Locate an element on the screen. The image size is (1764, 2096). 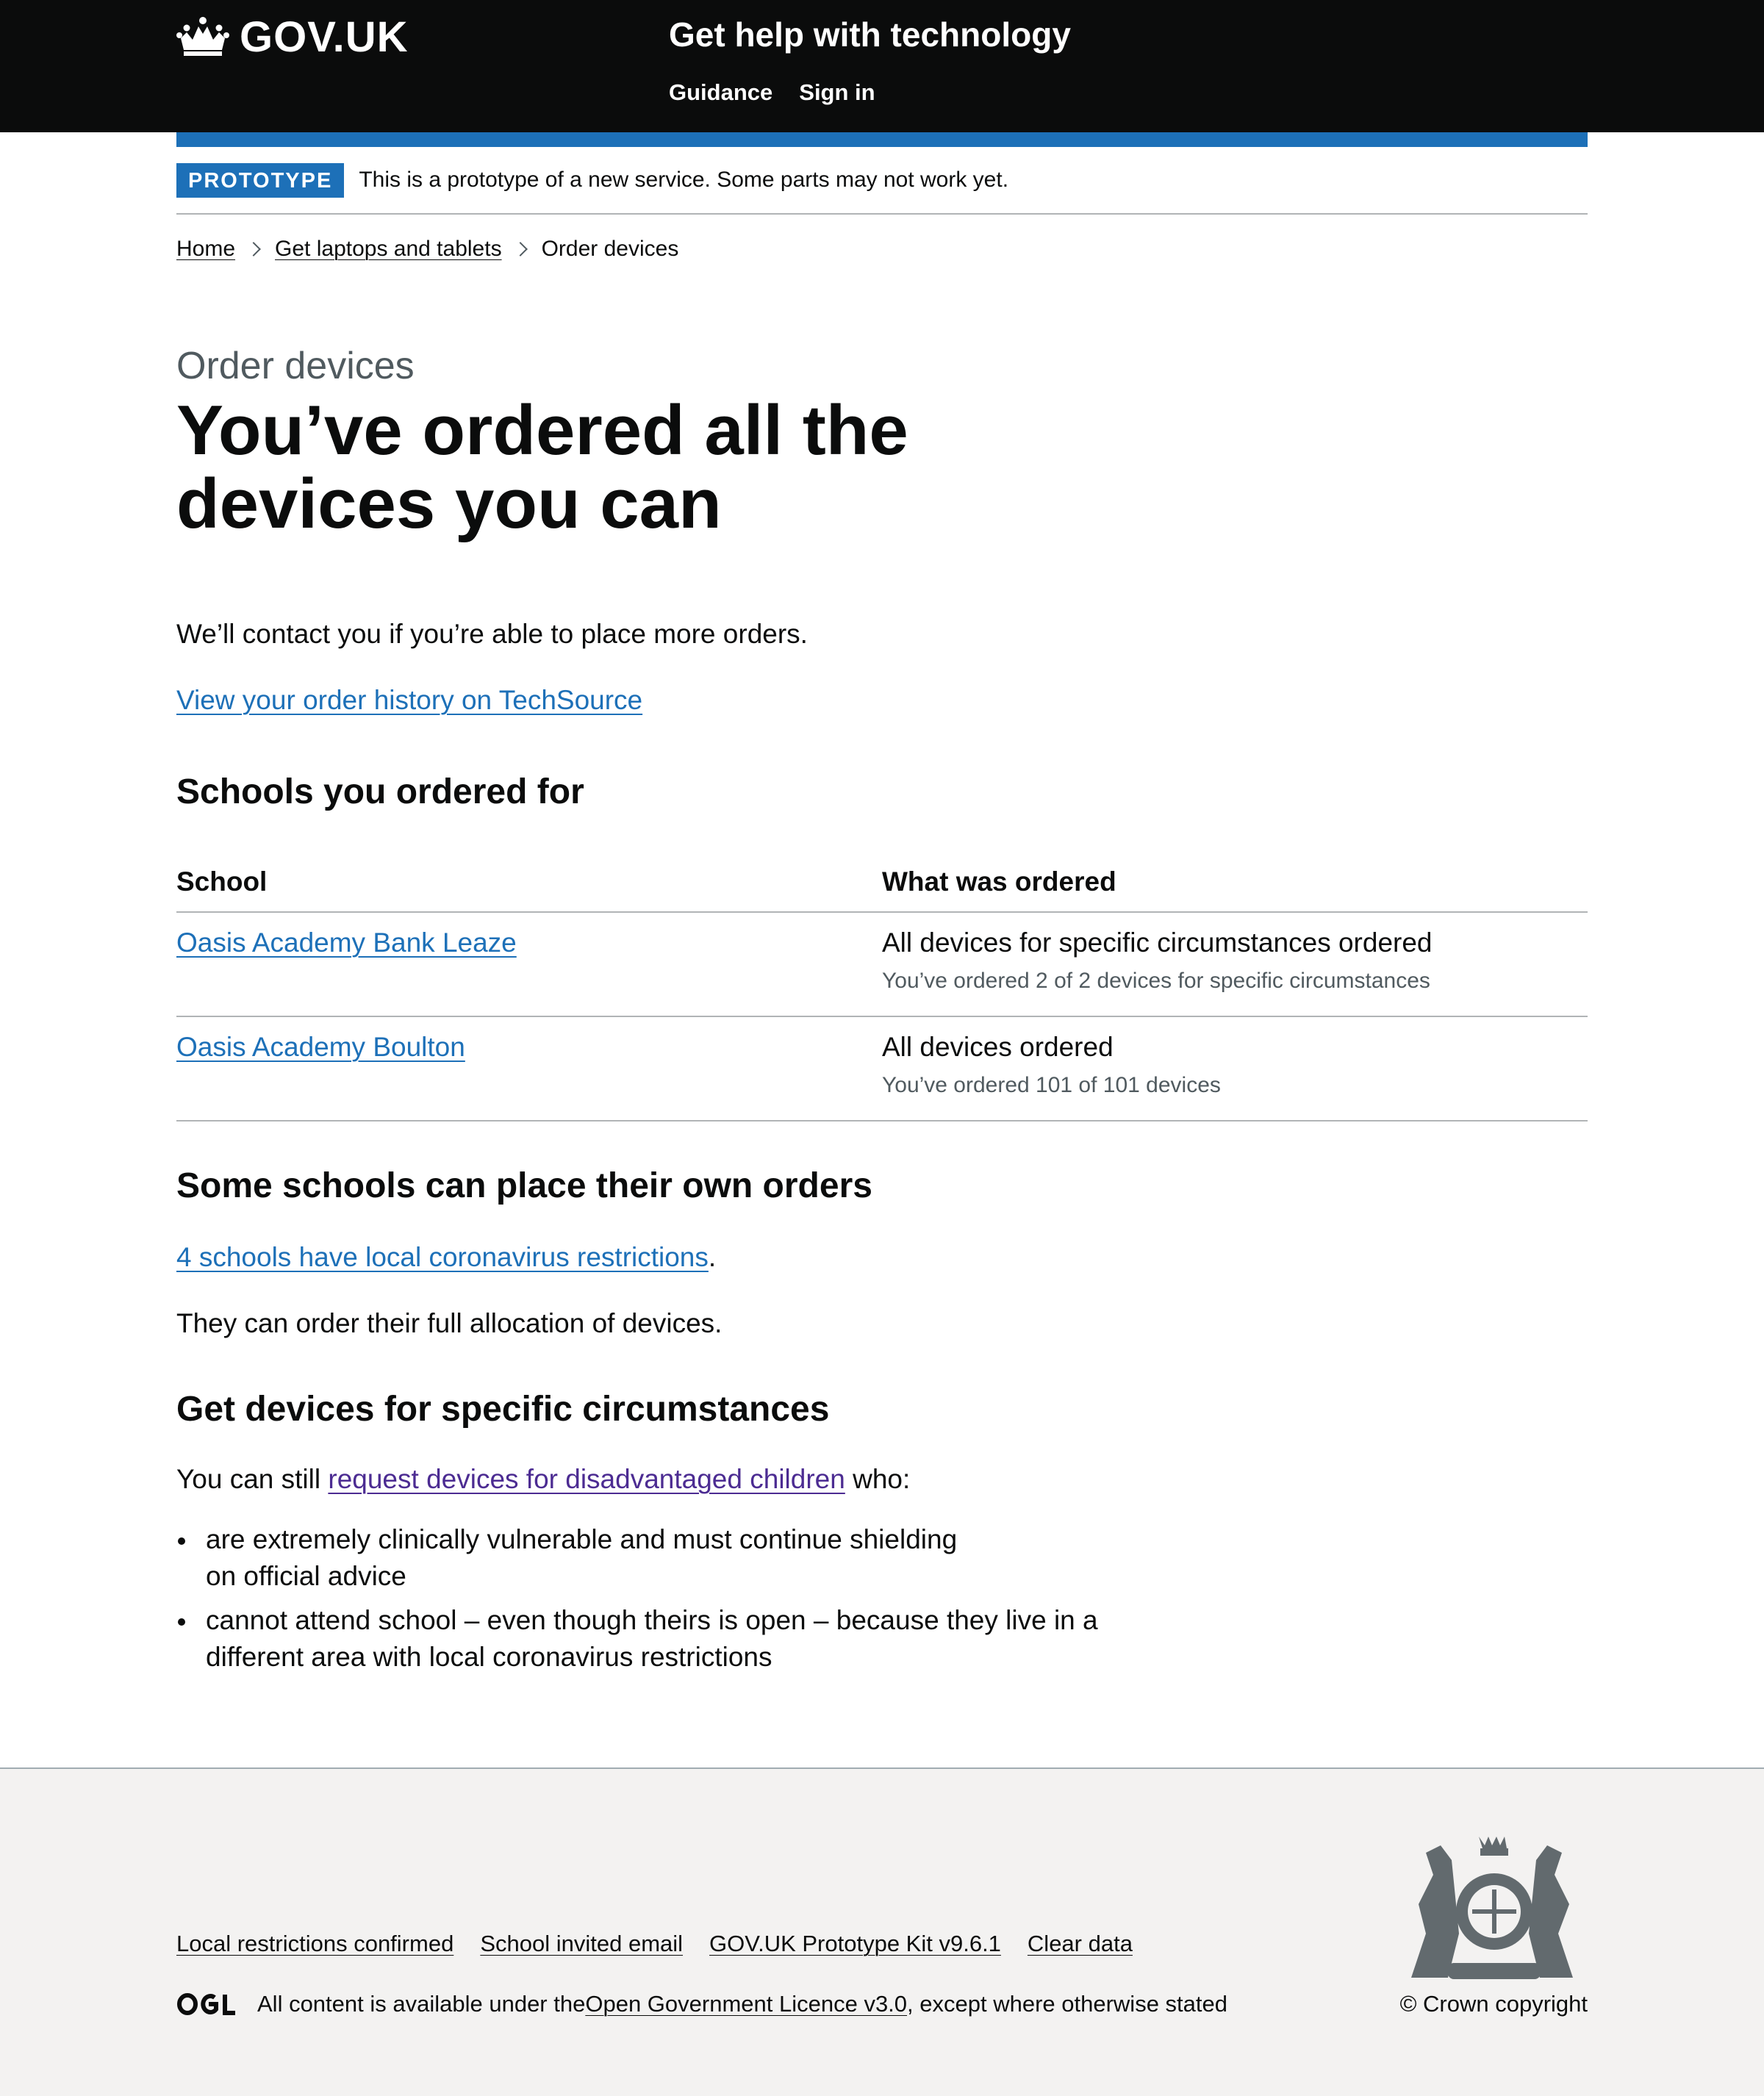
header-navigation: Guidance Sign in is located at coordinates (772, 92).